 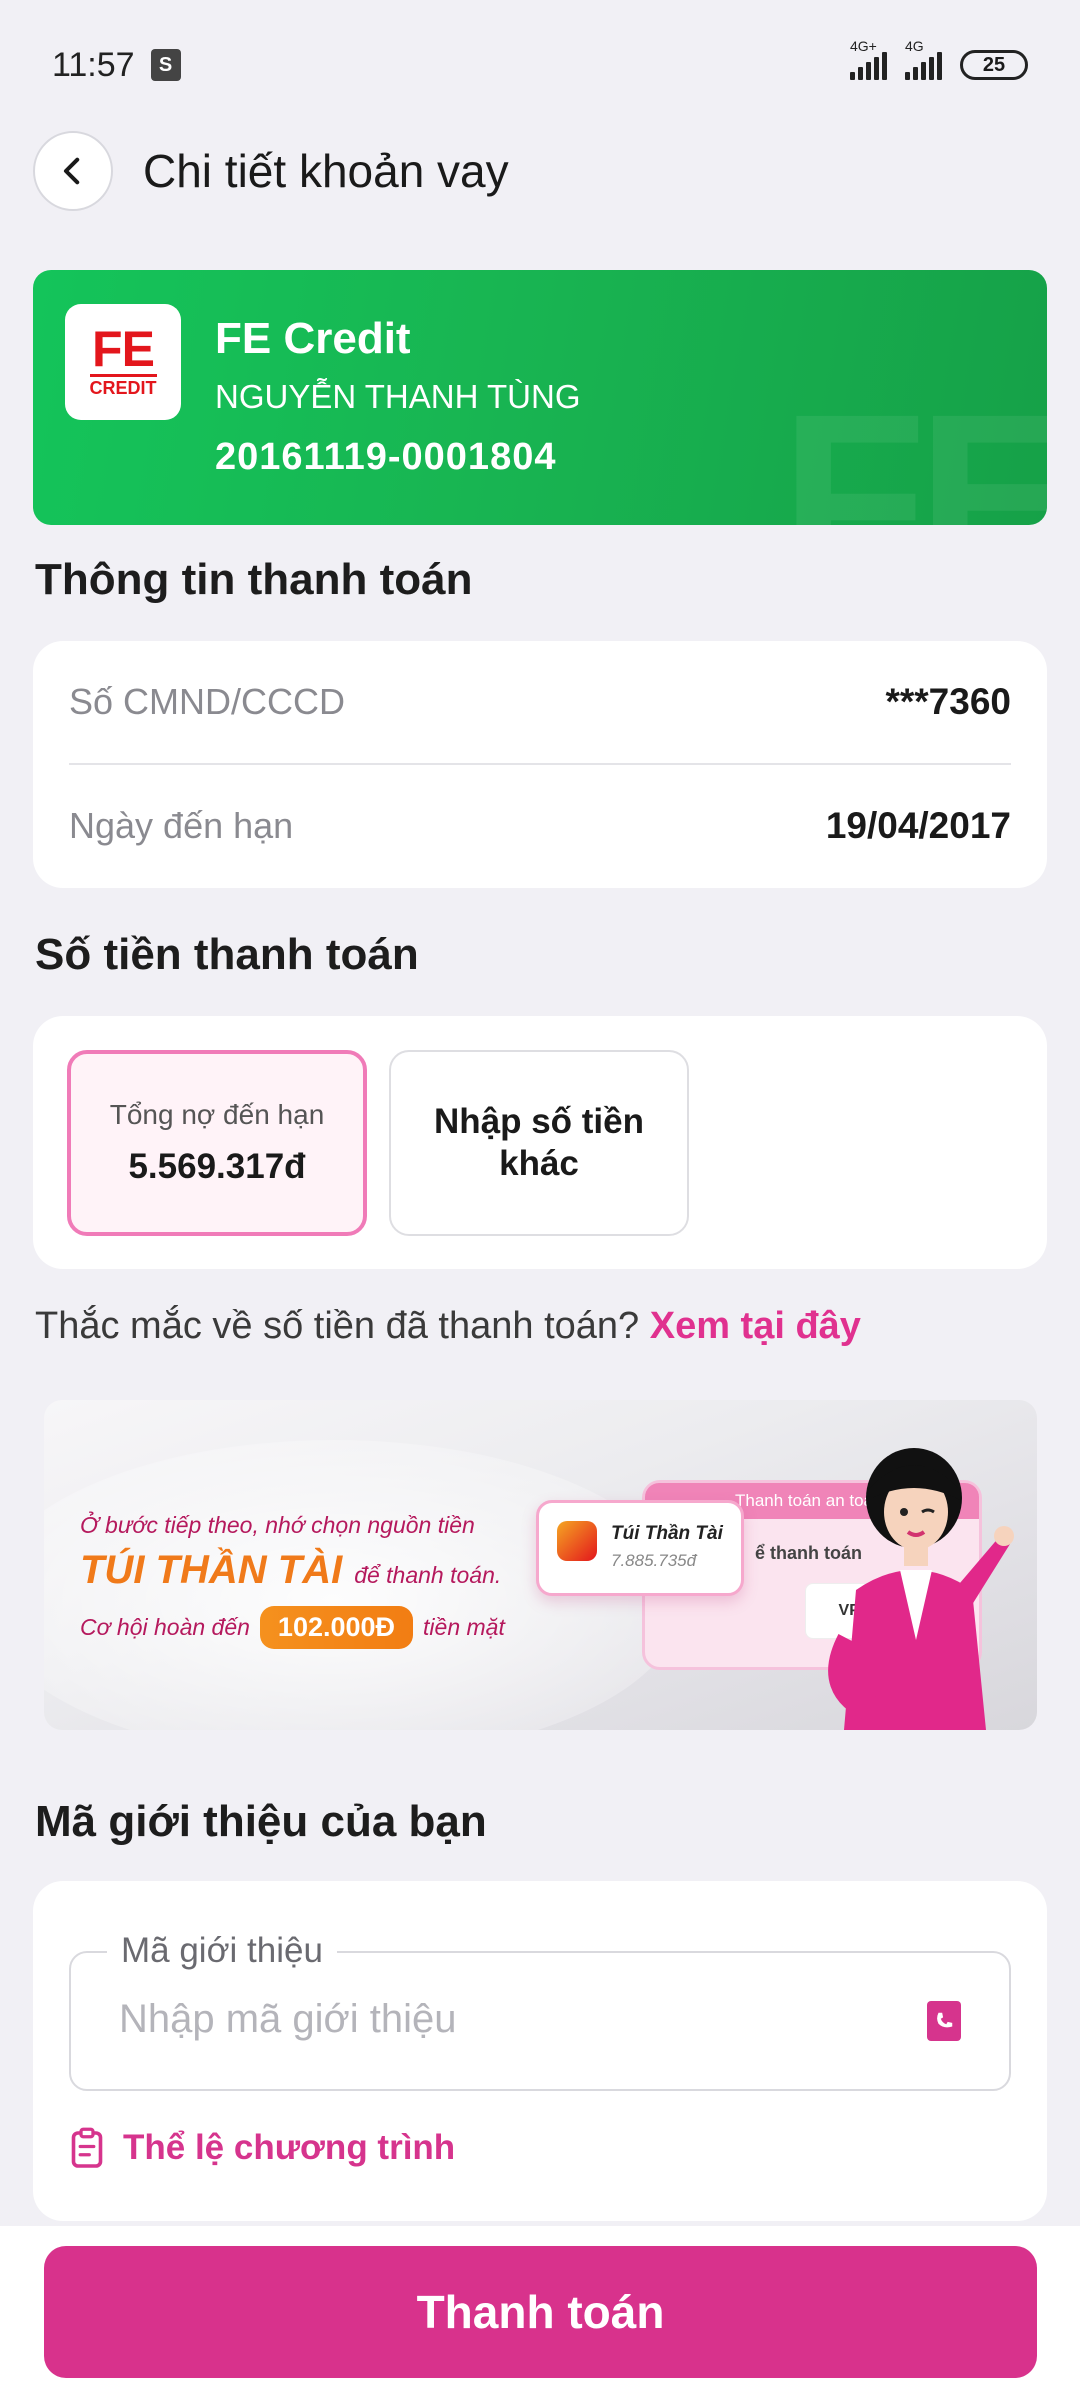 I want to click on program-rules-link: Thể lệ chương trình, so click(x=262, y=2148).